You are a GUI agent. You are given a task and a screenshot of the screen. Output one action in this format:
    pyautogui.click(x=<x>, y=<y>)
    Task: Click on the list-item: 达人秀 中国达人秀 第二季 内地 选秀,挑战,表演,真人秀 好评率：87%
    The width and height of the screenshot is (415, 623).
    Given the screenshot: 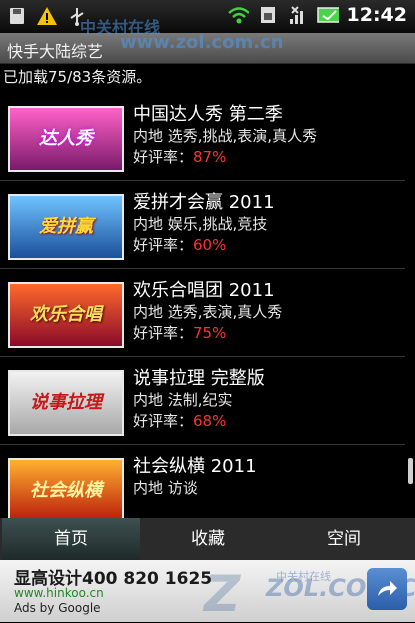 What is the action you would take?
    pyautogui.click(x=202, y=136)
    